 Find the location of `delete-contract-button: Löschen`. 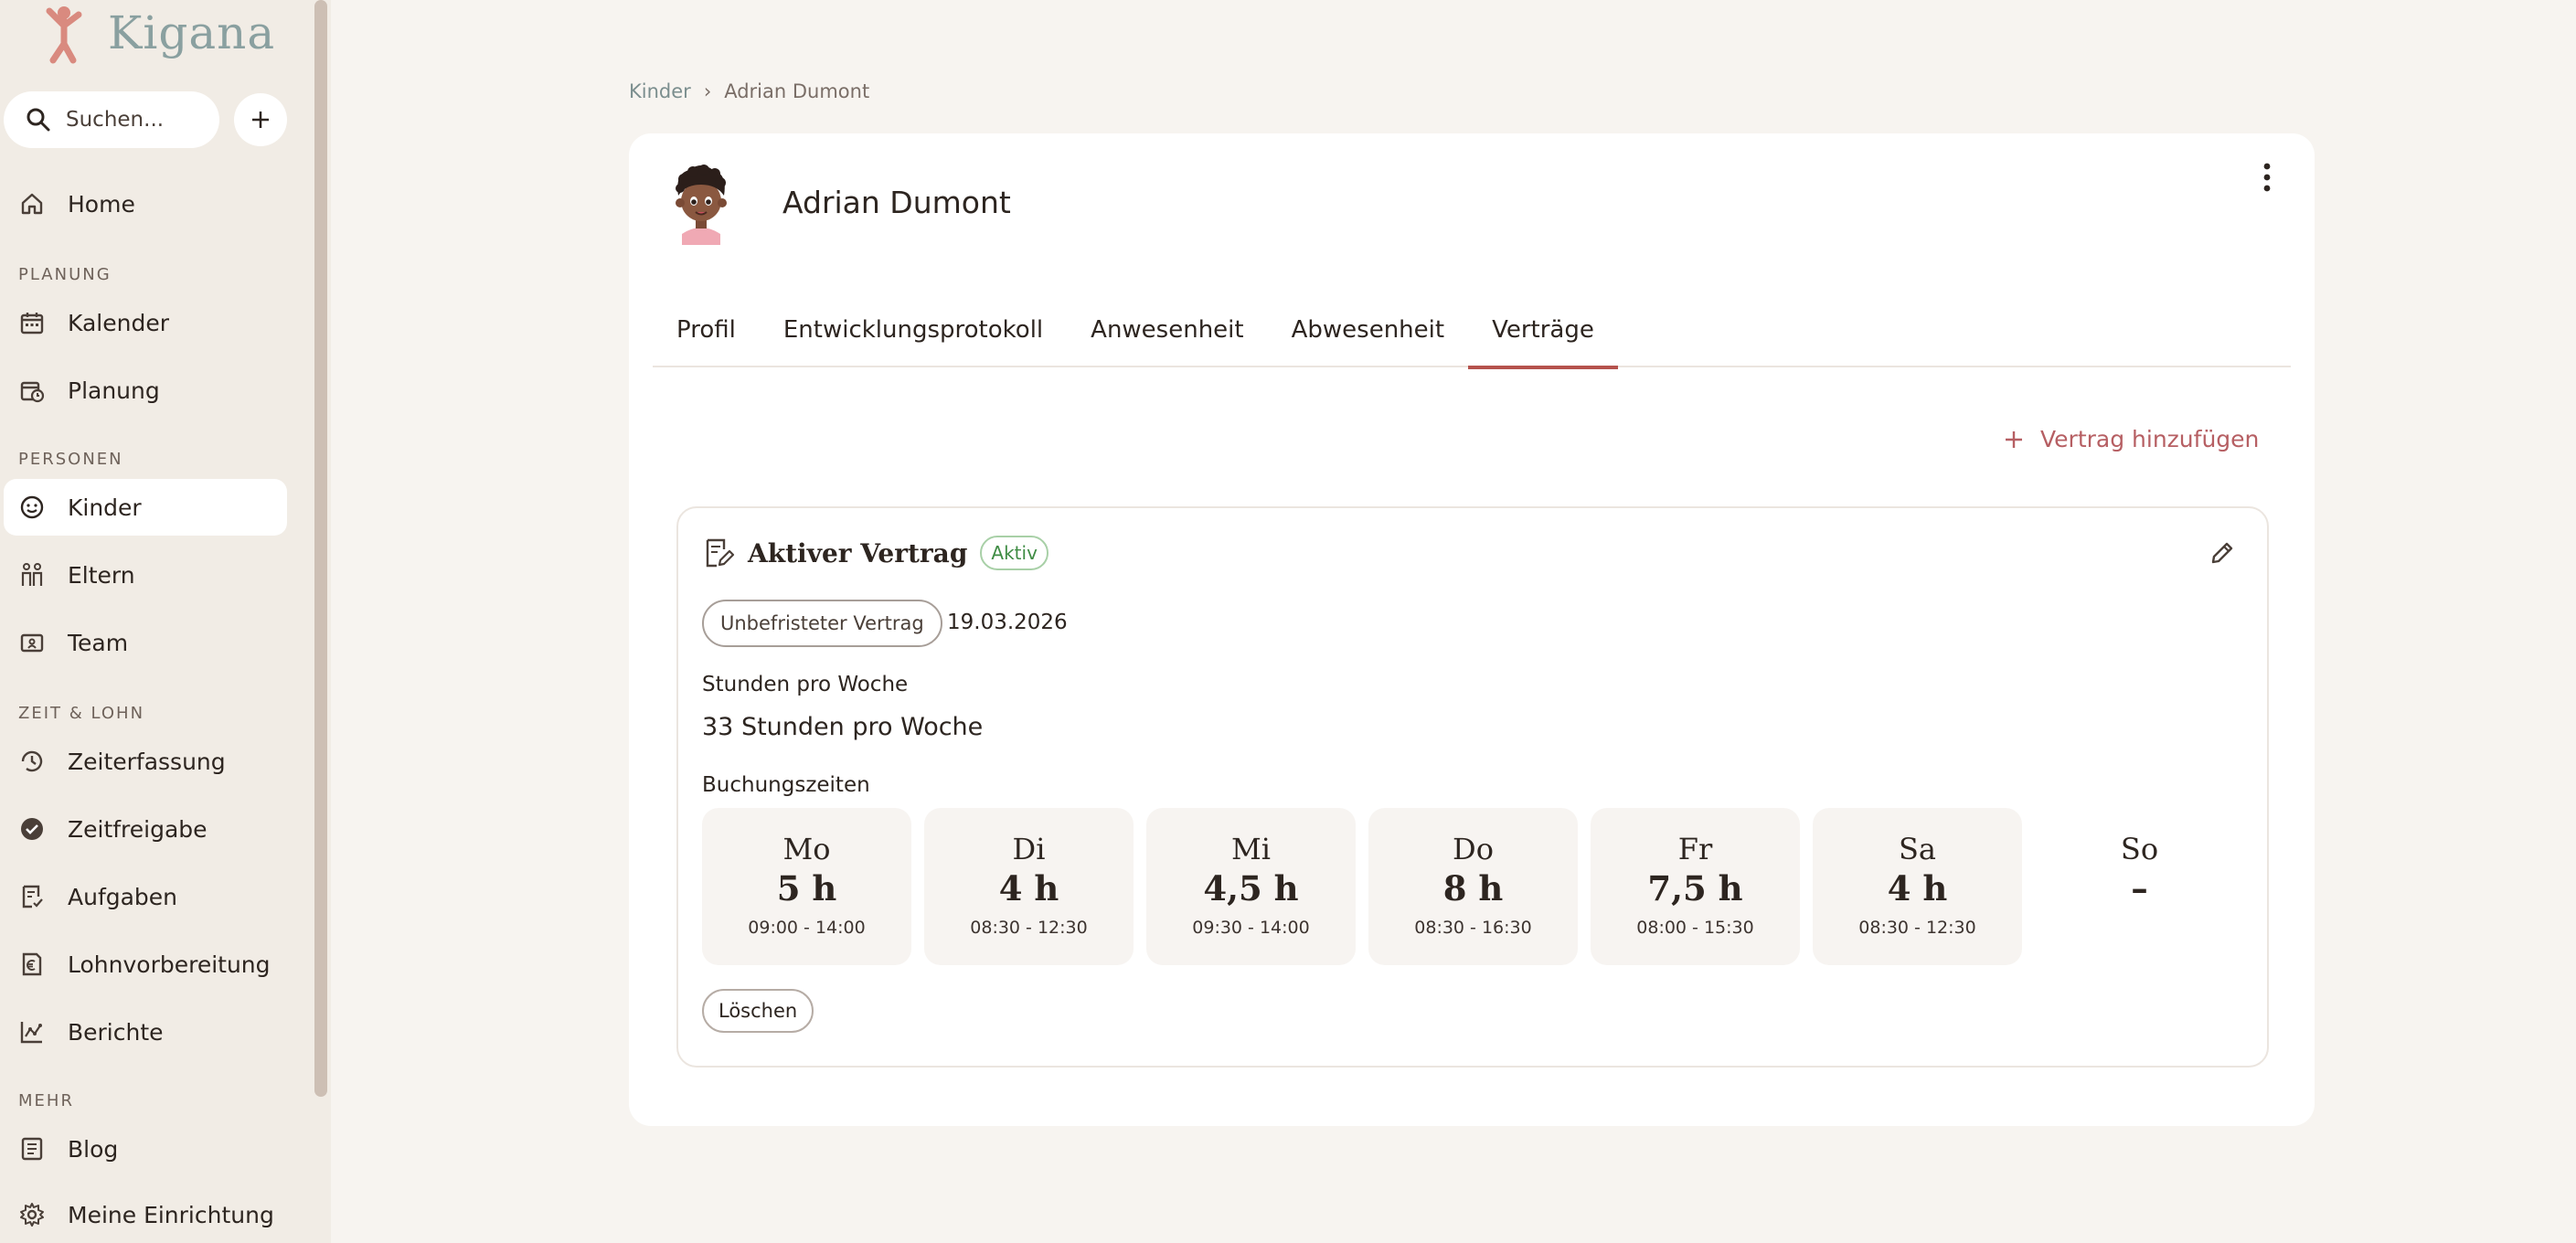

delete-contract-button: Löschen is located at coordinates (758, 1011).